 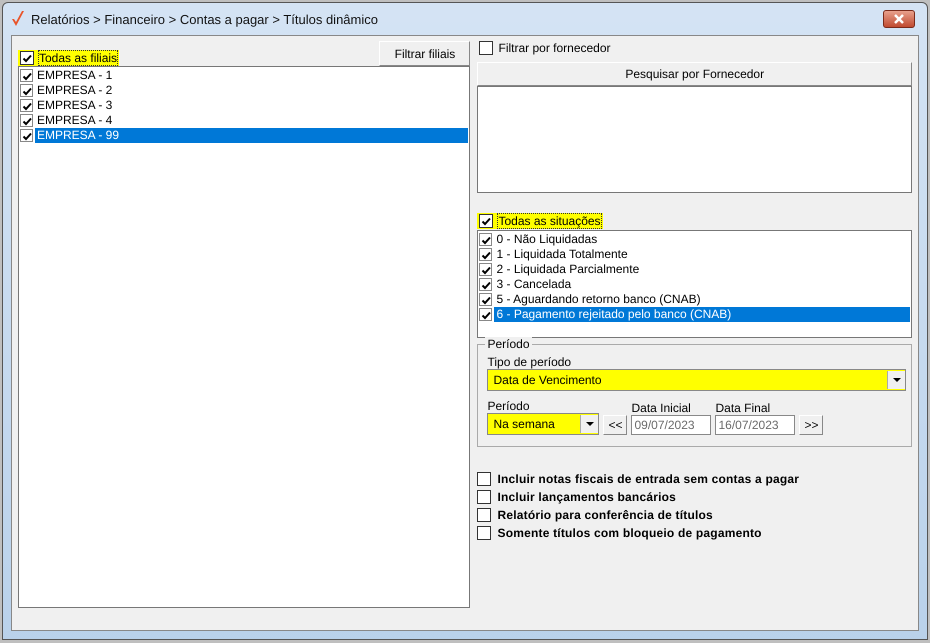 What do you see at coordinates (702, 314) in the screenshot?
I see `list-item: 6 - Pagamento rejeitado pelo banco (CNAB)` at bounding box center [702, 314].